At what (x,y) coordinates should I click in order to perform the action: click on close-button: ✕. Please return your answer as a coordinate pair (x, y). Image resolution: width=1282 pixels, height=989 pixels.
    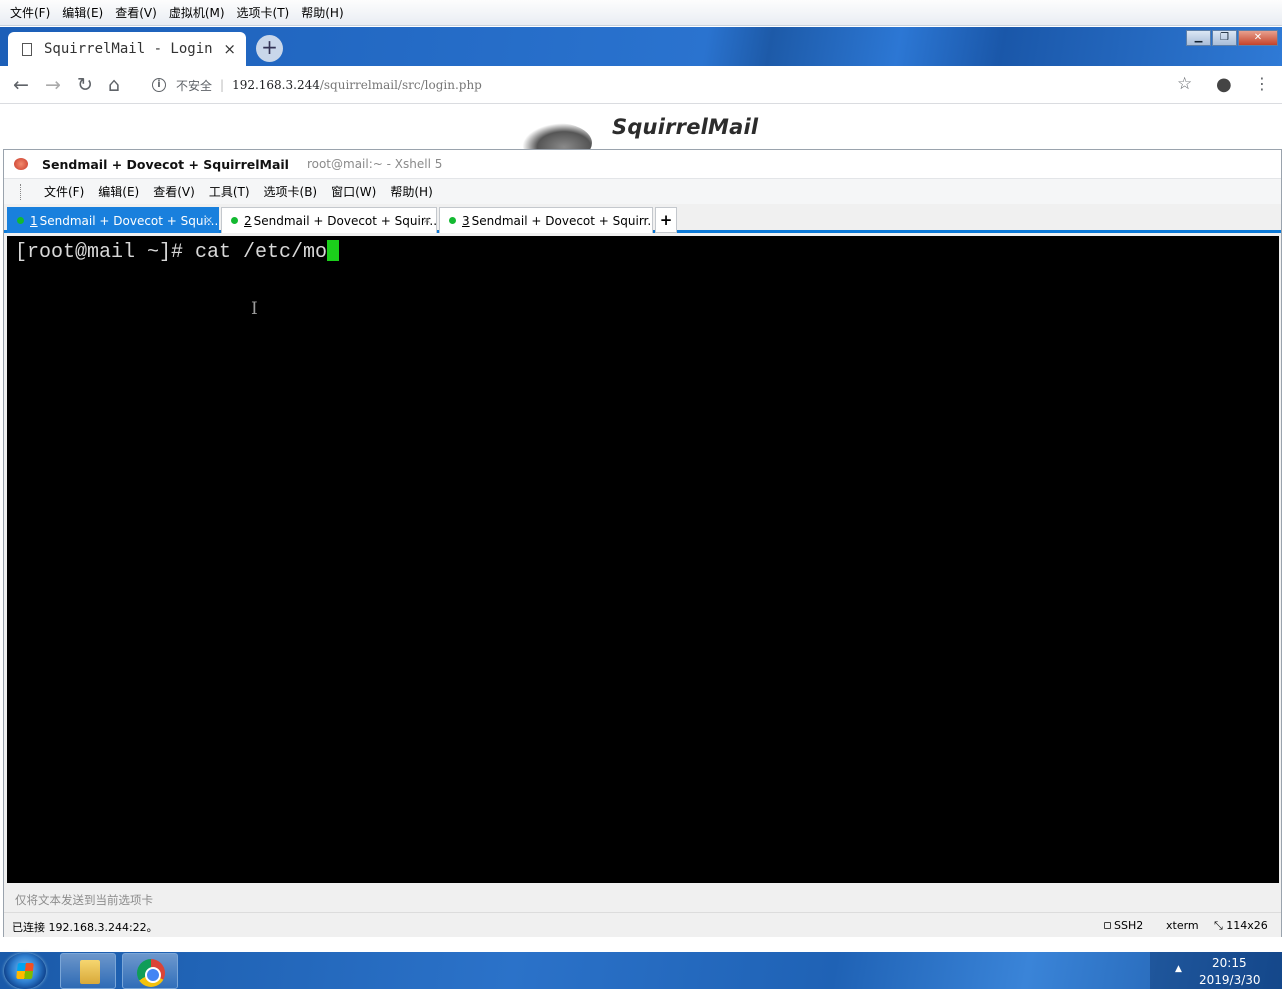
    Looking at the image, I should click on (1258, 38).